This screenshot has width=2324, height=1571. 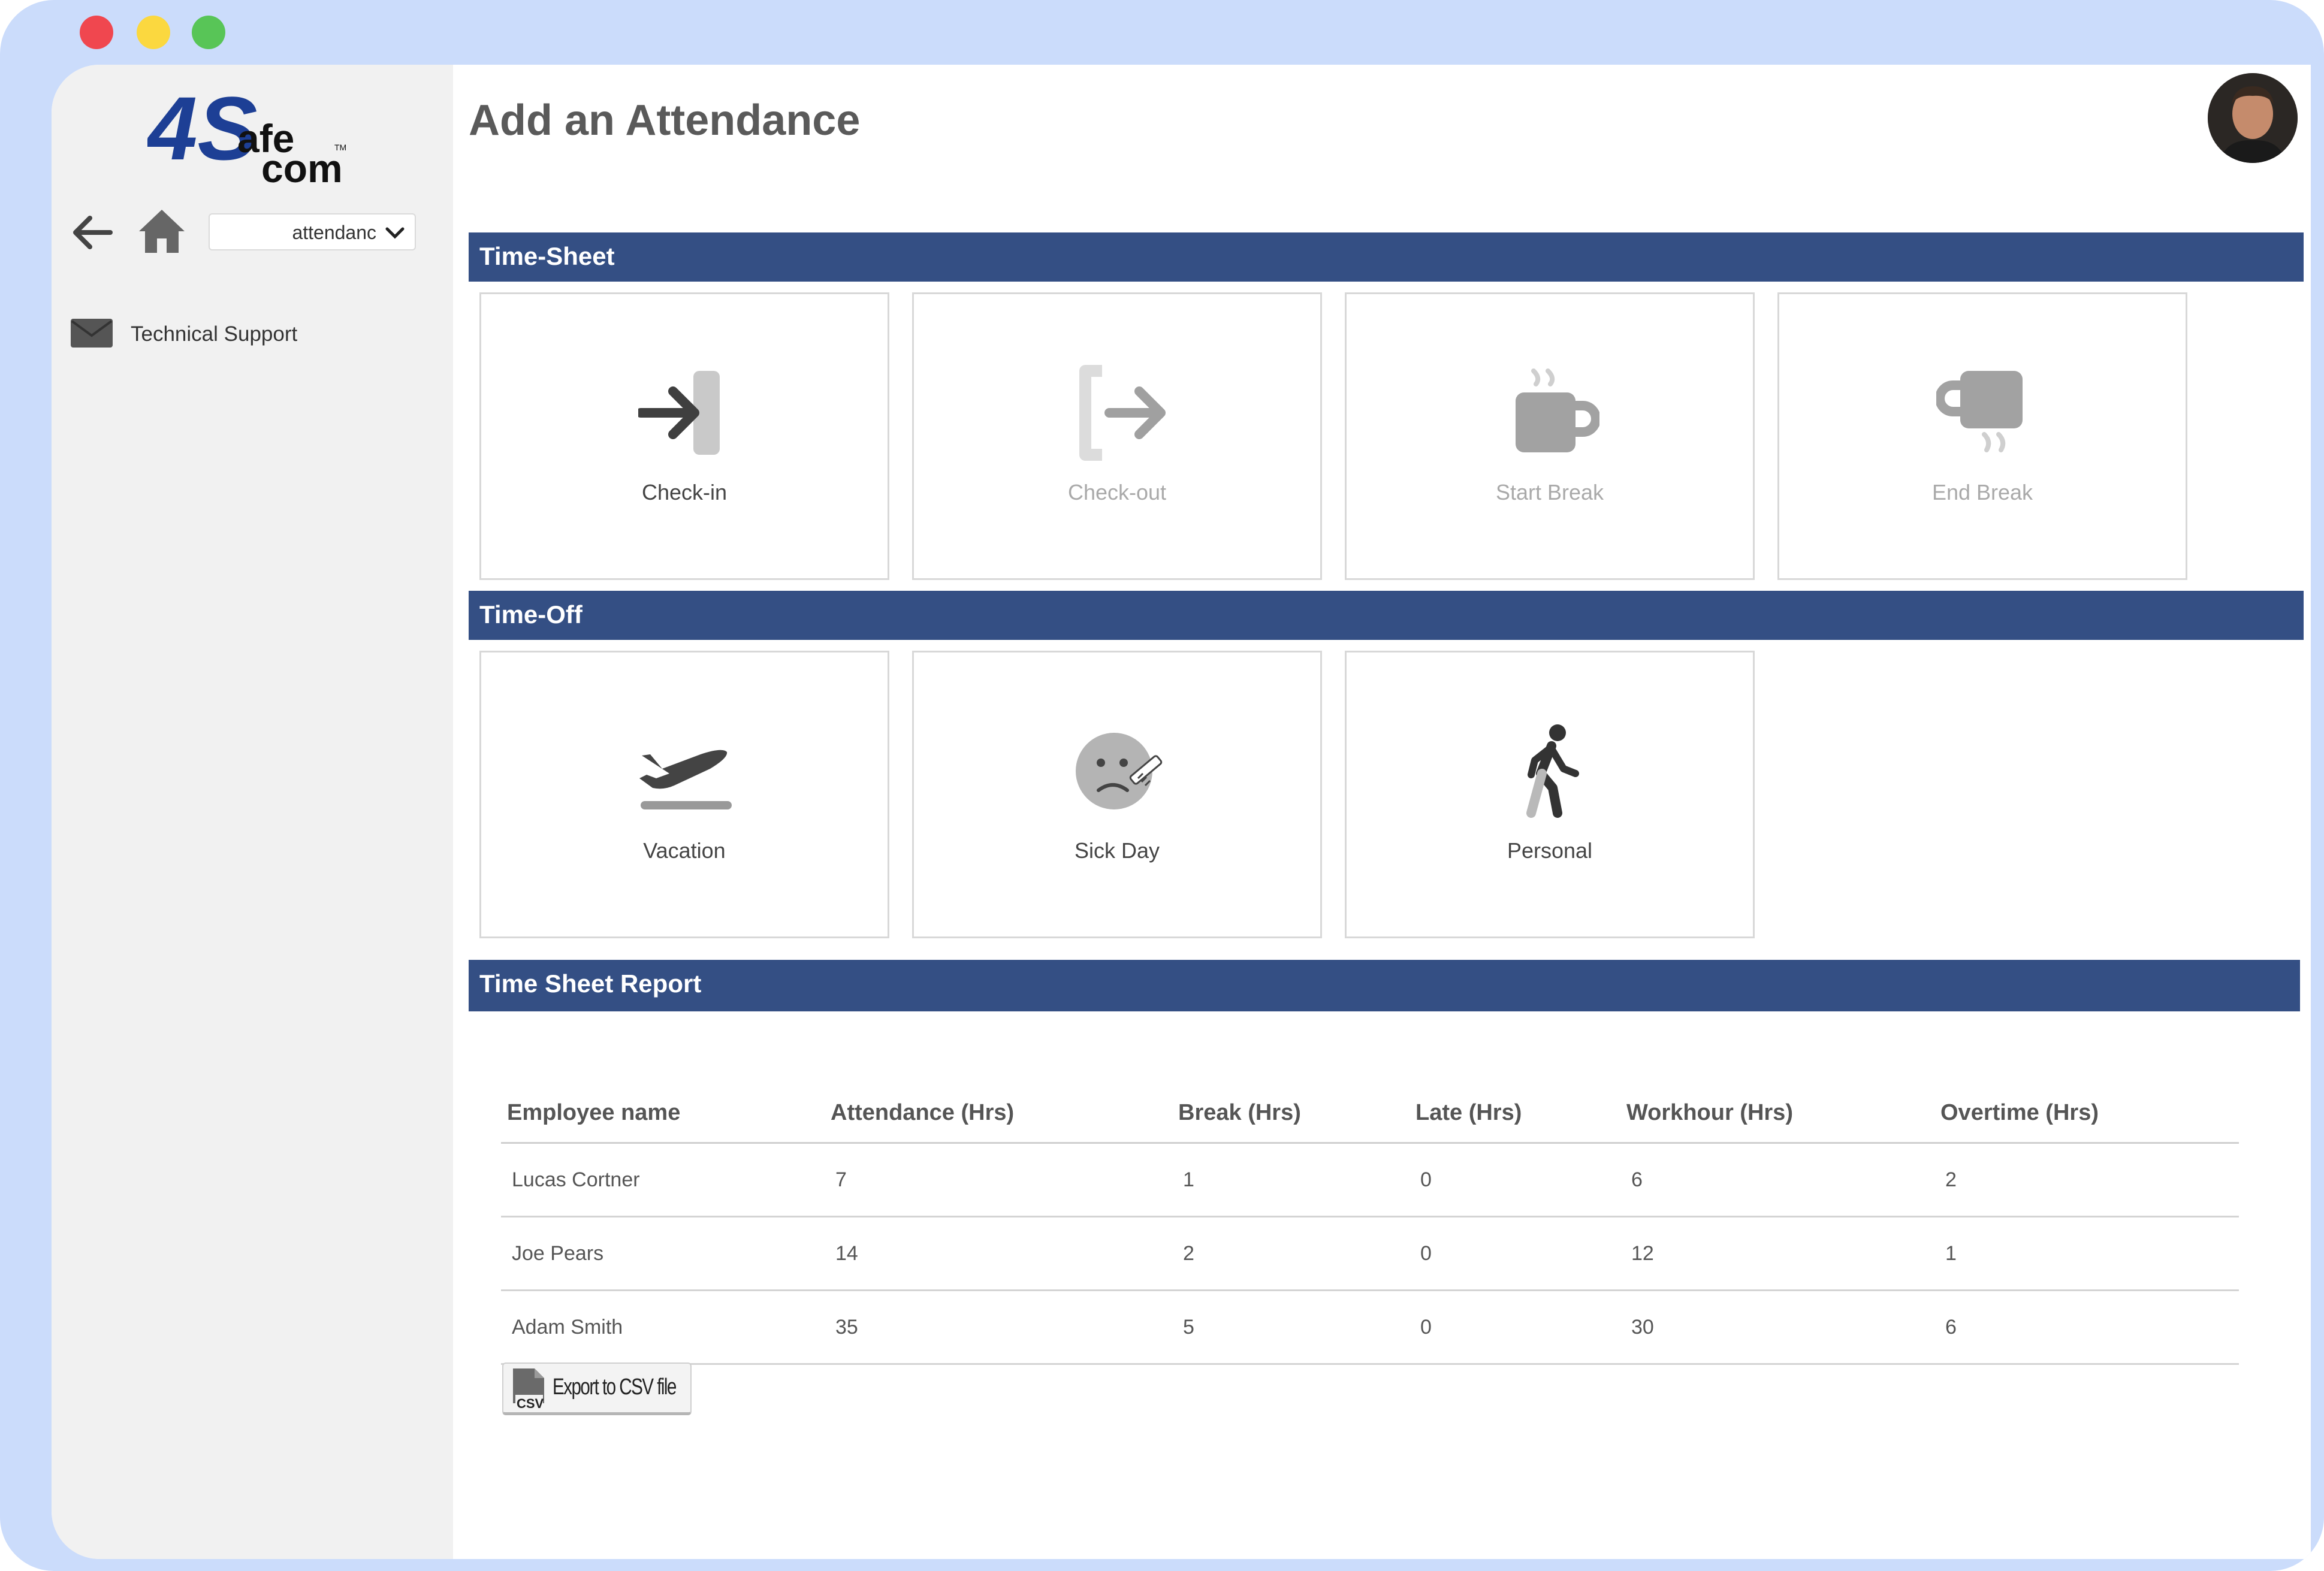 I want to click on check-out-card: Check-out, so click(x=1117, y=436).